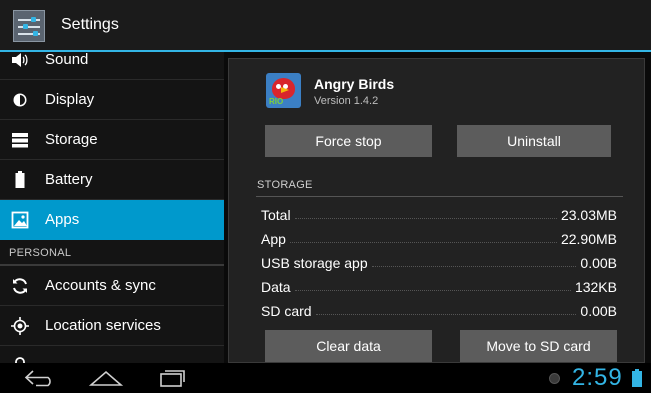 The width and height of the screenshot is (651, 393). I want to click on app-name: Angry Birds, so click(354, 84).